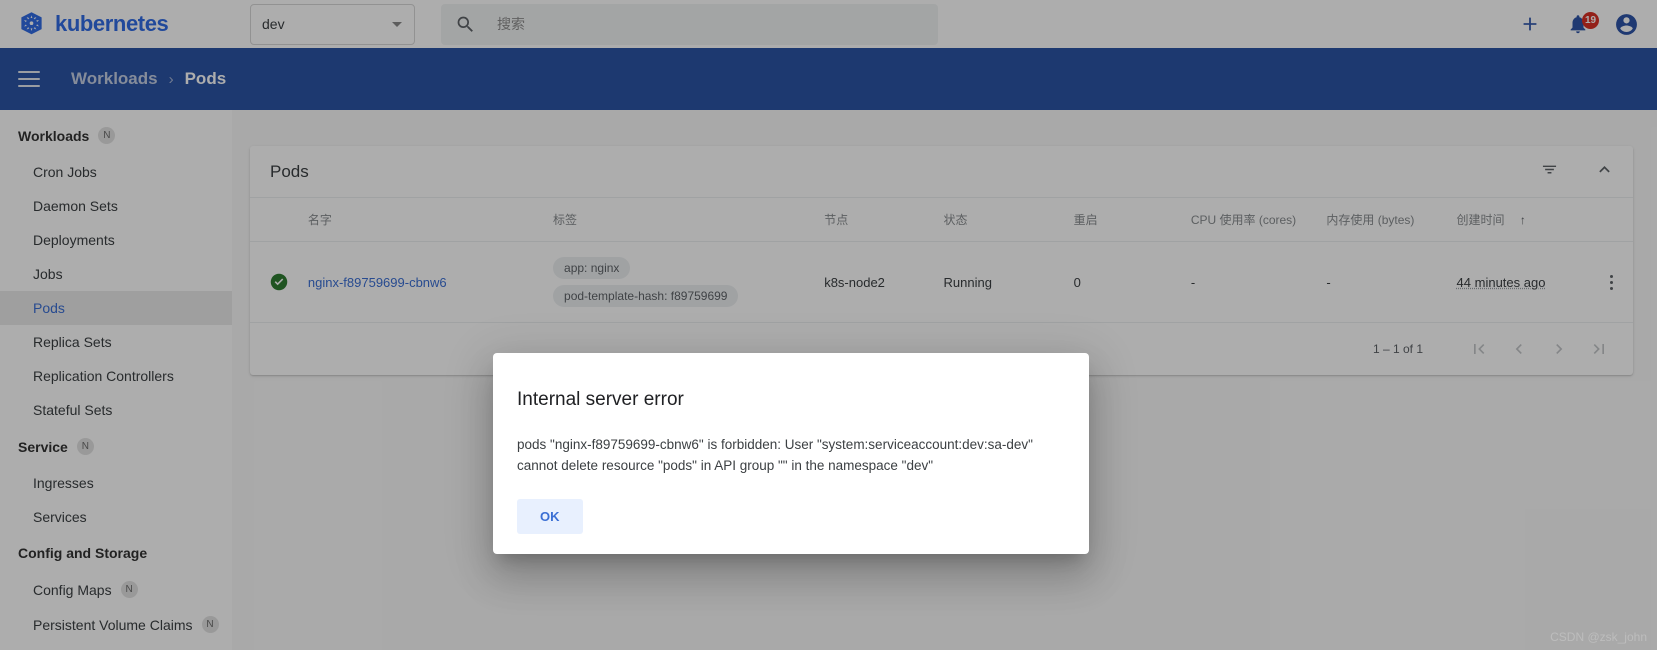 This screenshot has width=1657, height=650. Describe the element at coordinates (550, 516) in the screenshot. I see `ok-button: OK` at that location.